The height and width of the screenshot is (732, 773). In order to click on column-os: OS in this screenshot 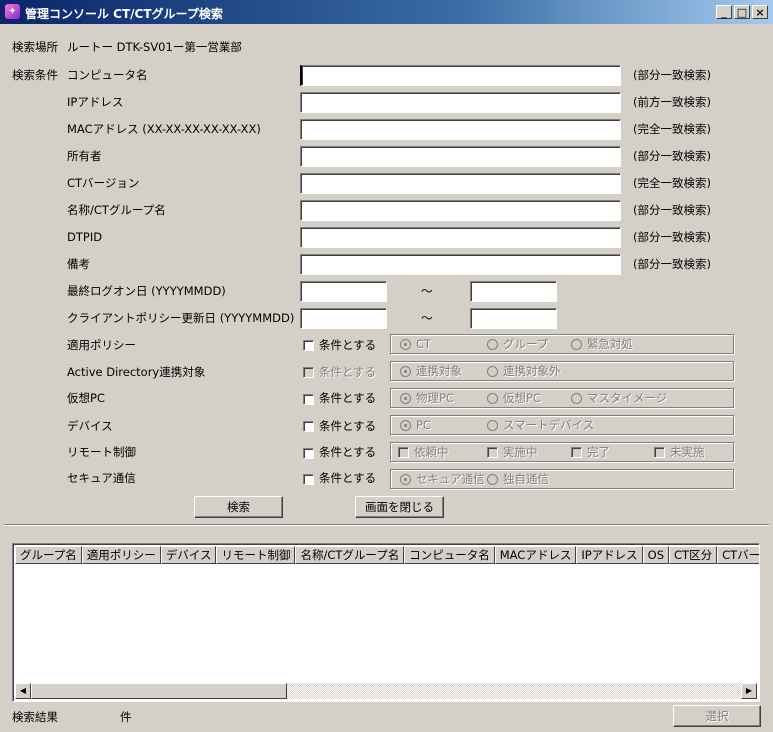, I will do `click(656, 555)`.